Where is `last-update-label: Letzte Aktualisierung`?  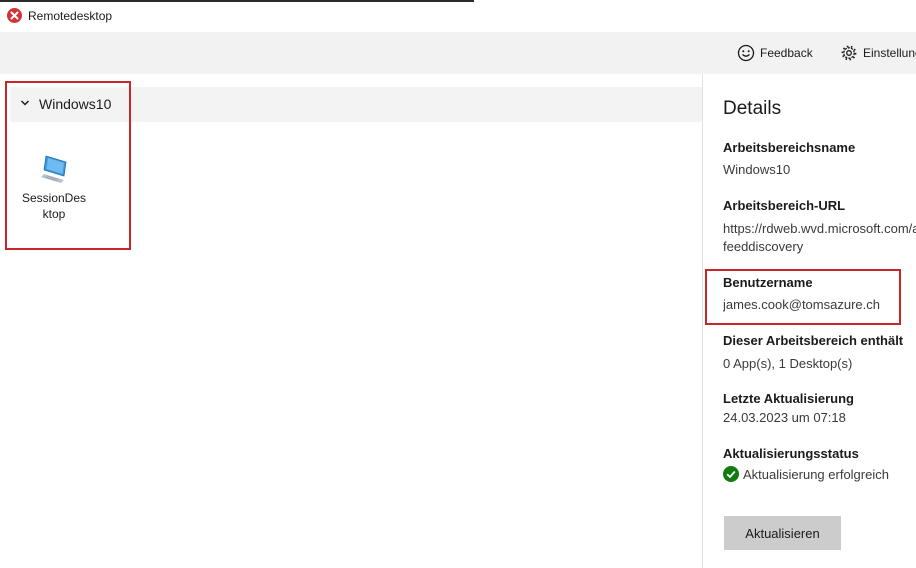
last-update-label: Letzte Aktualisierung is located at coordinates (788, 398).